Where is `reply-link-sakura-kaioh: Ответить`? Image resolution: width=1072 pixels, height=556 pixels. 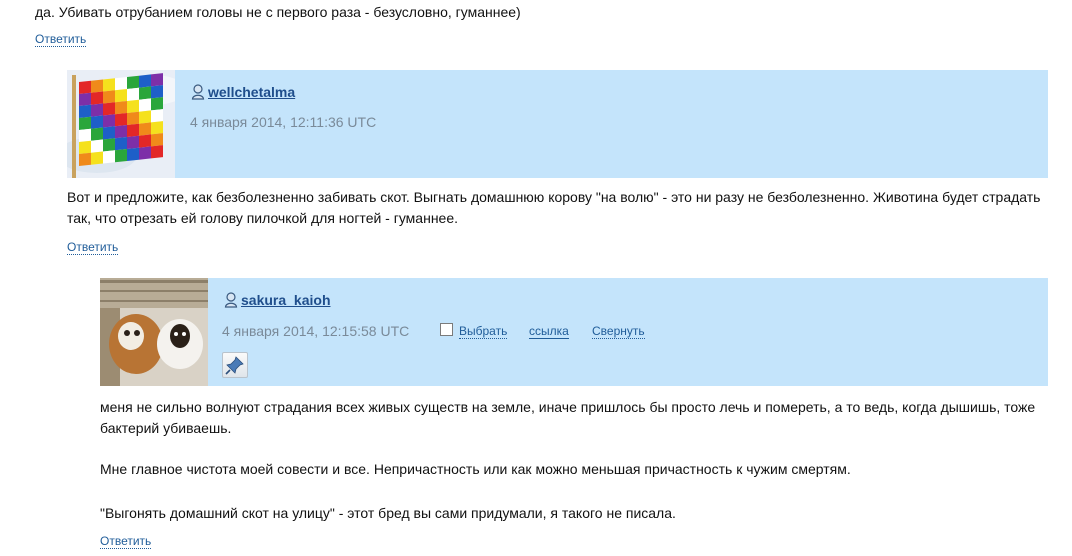 reply-link-sakura-kaioh: Ответить is located at coordinates (126, 541).